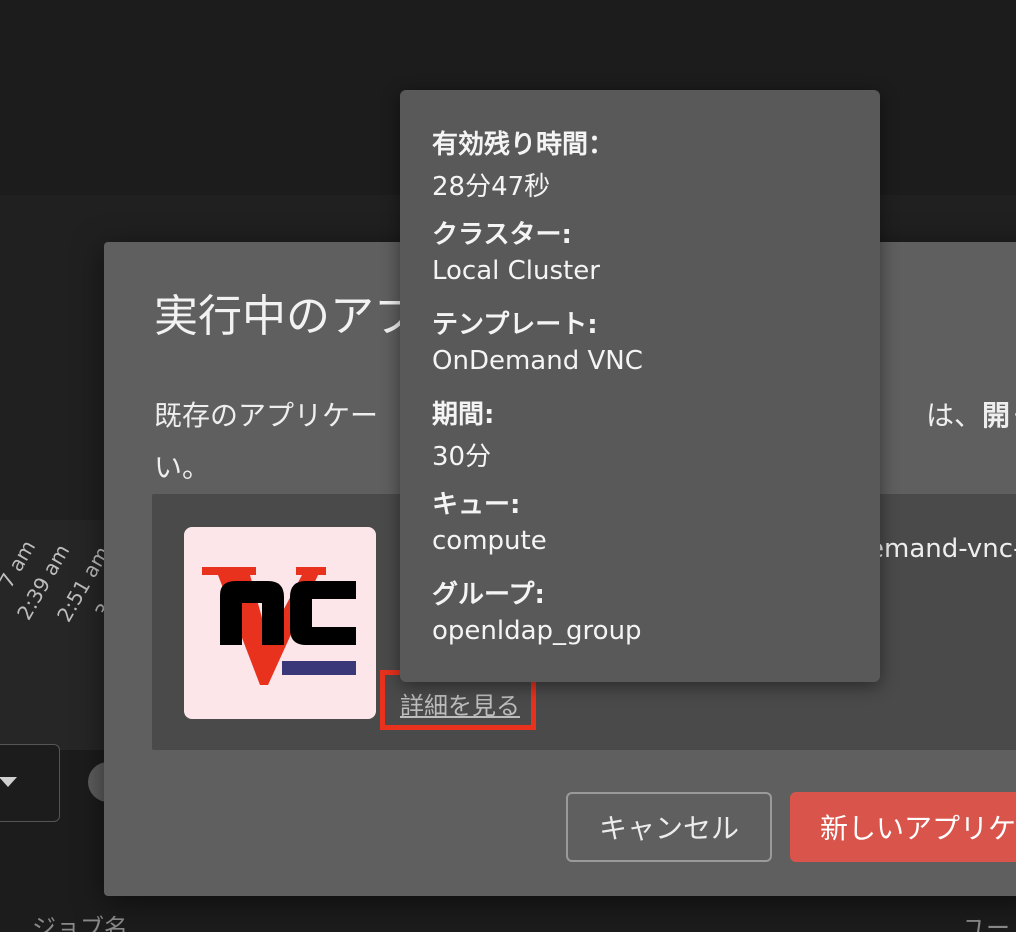  Describe the element at coordinates (537, 631) in the screenshot. I see `tooltip-value-group: openldap_group` at that location.